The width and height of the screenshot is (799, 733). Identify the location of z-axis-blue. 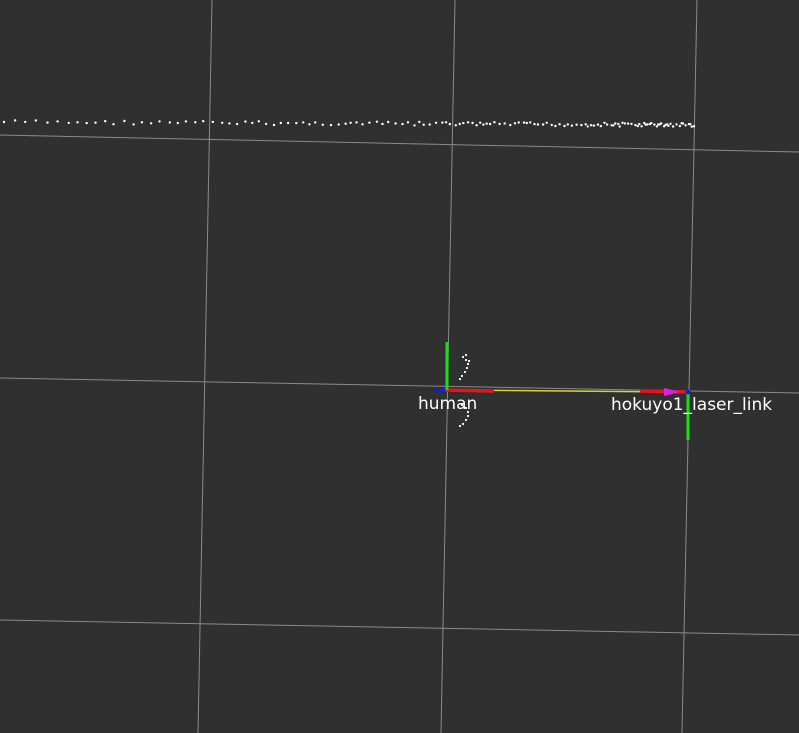
(688, 392).